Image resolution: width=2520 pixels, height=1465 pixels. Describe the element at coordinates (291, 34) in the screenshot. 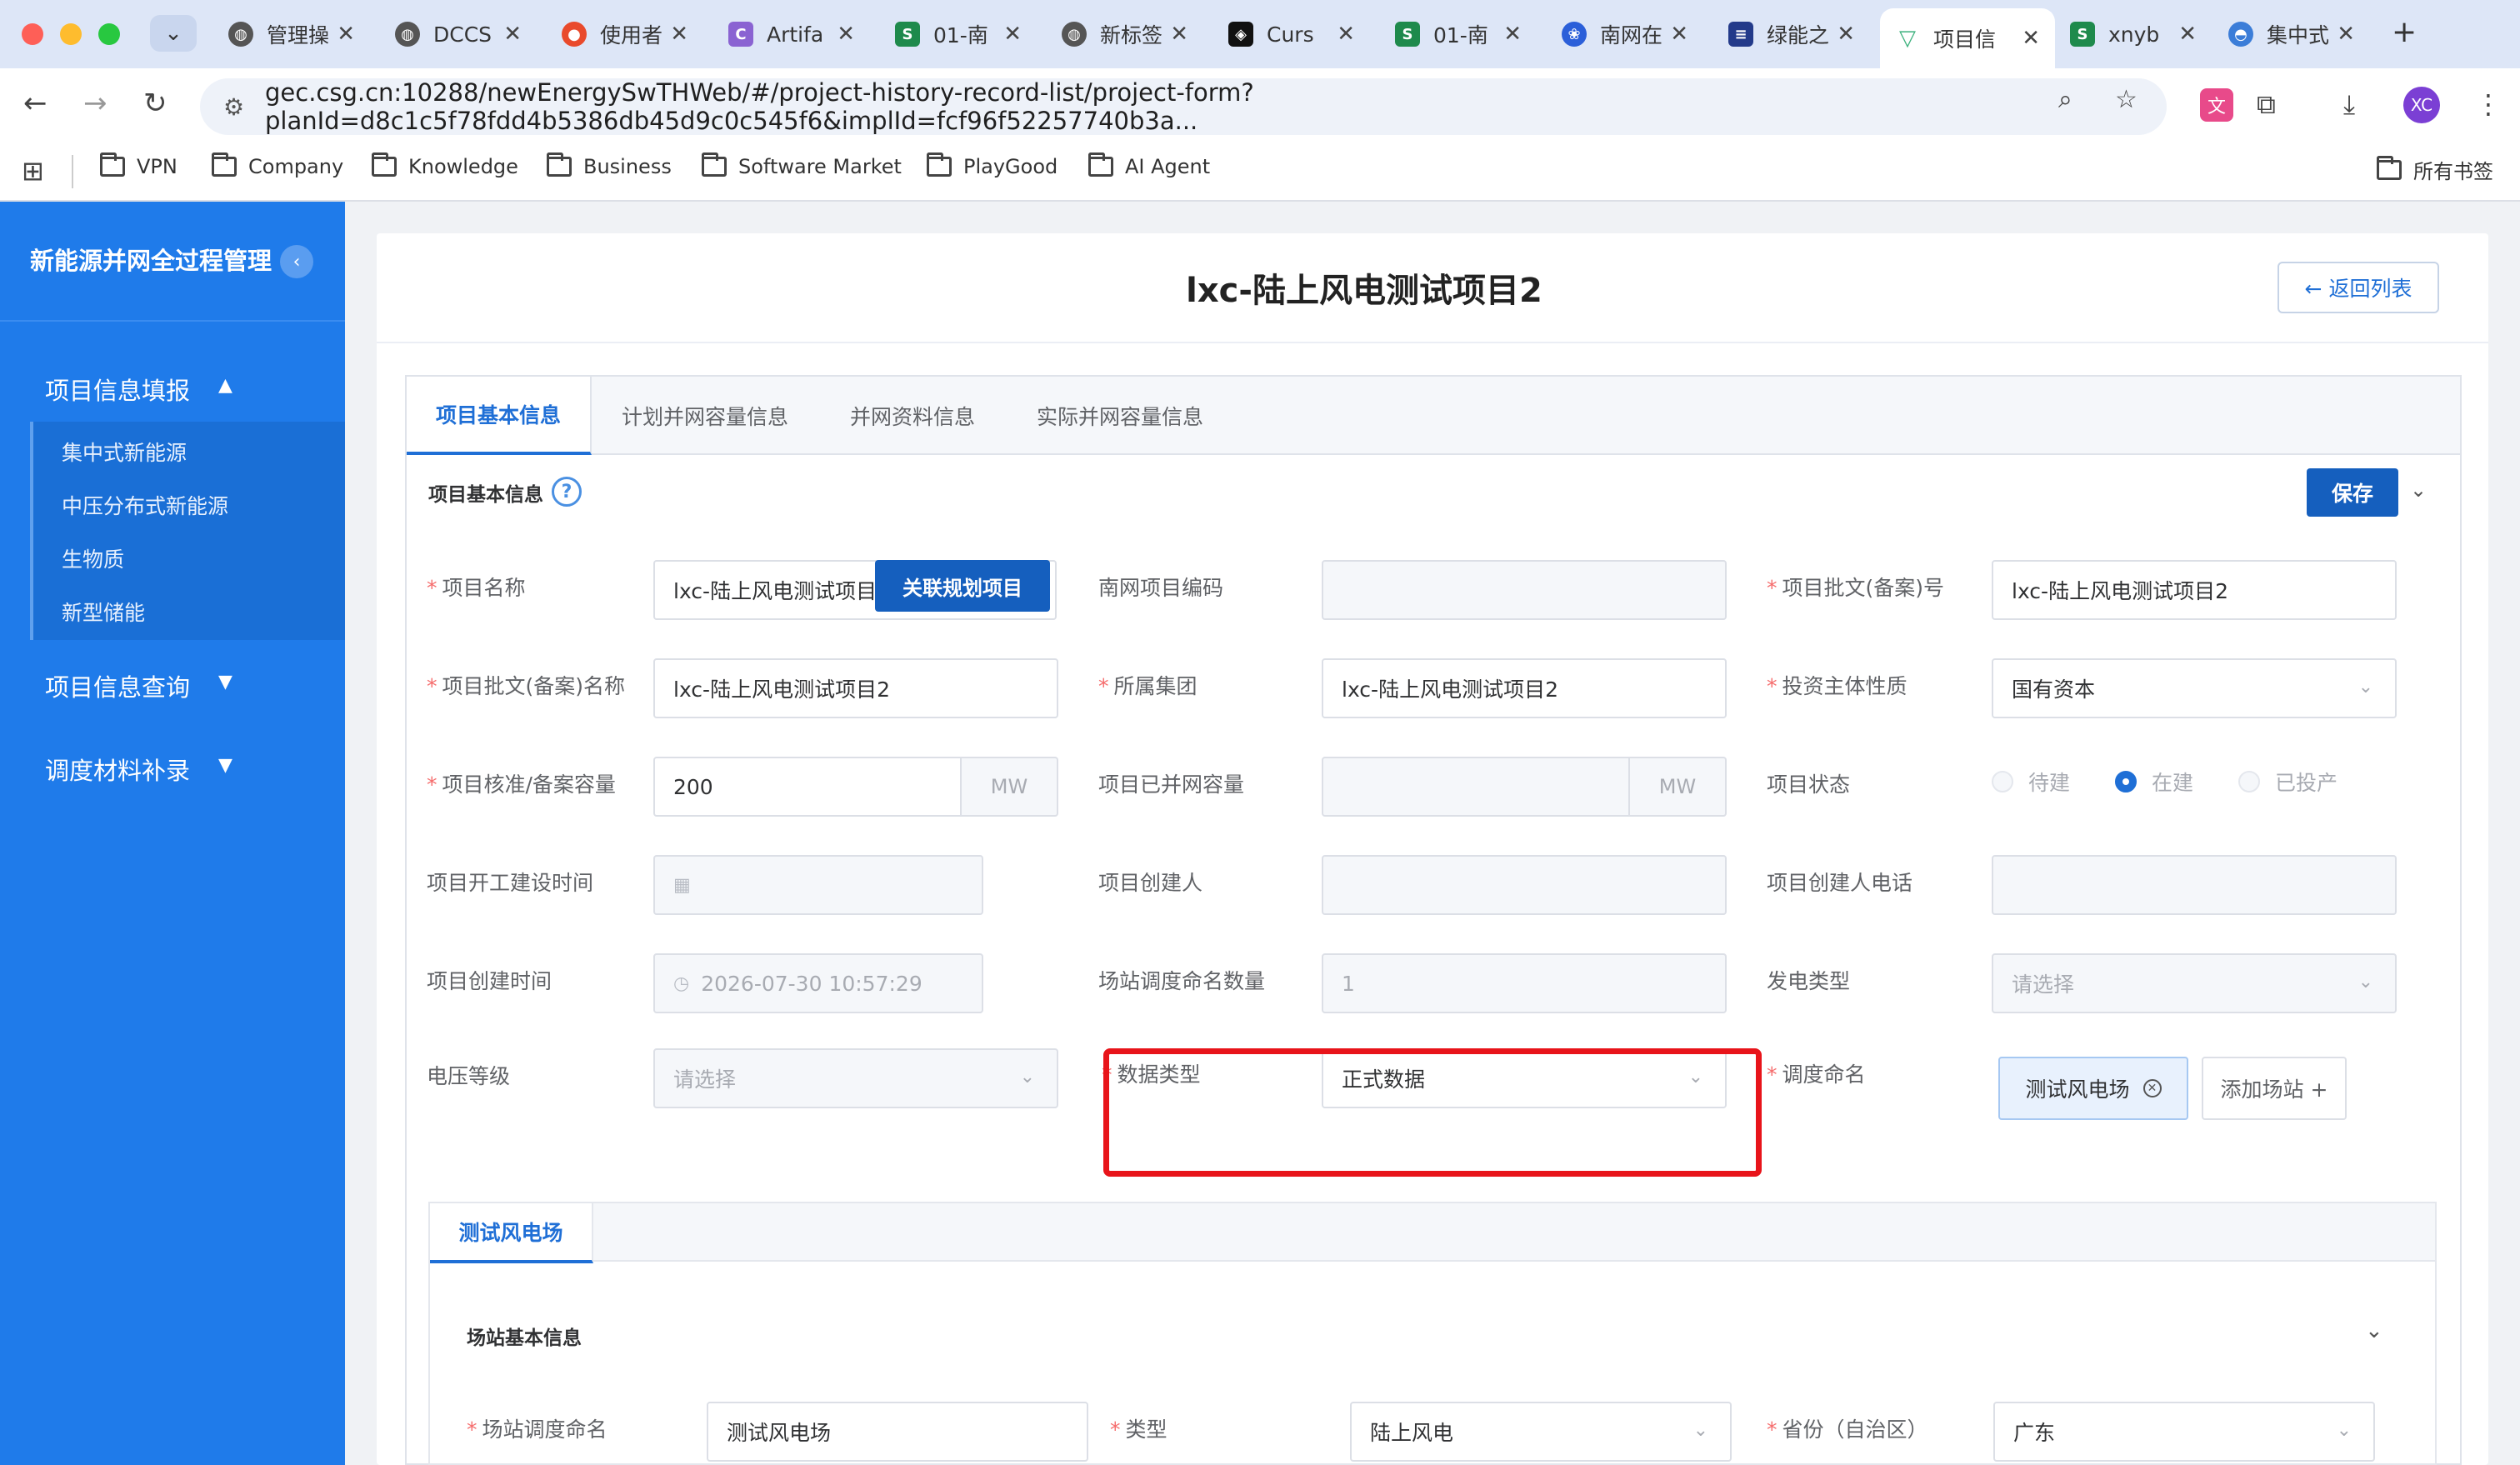

I see `browser-tab: ◍ 管理操 ✕` at that location.